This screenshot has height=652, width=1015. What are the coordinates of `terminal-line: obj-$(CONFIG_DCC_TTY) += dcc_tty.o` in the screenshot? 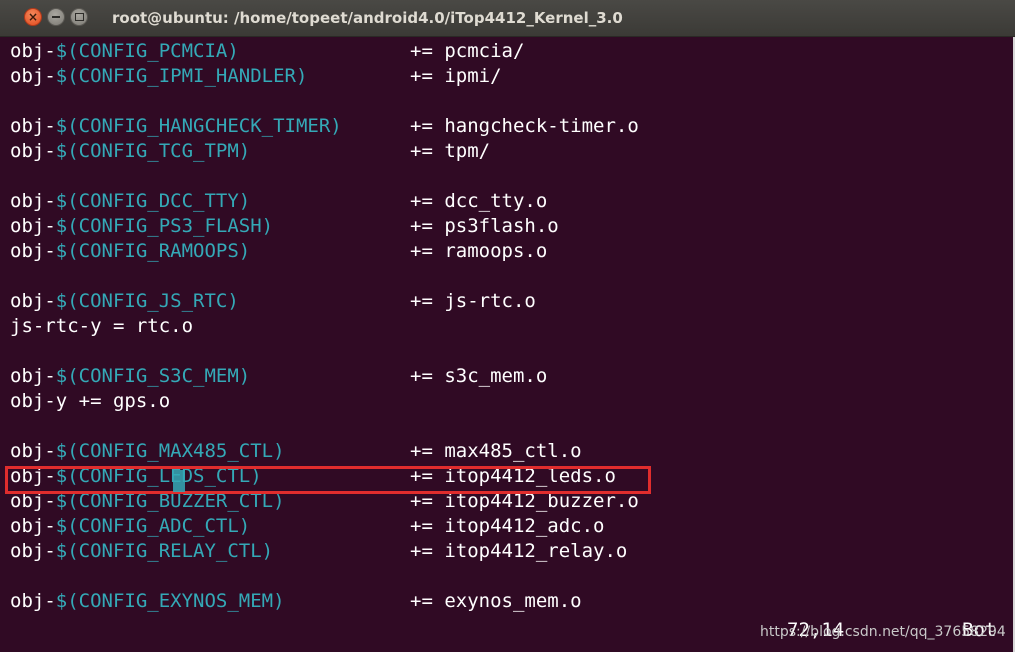 It's located at (278, 201).